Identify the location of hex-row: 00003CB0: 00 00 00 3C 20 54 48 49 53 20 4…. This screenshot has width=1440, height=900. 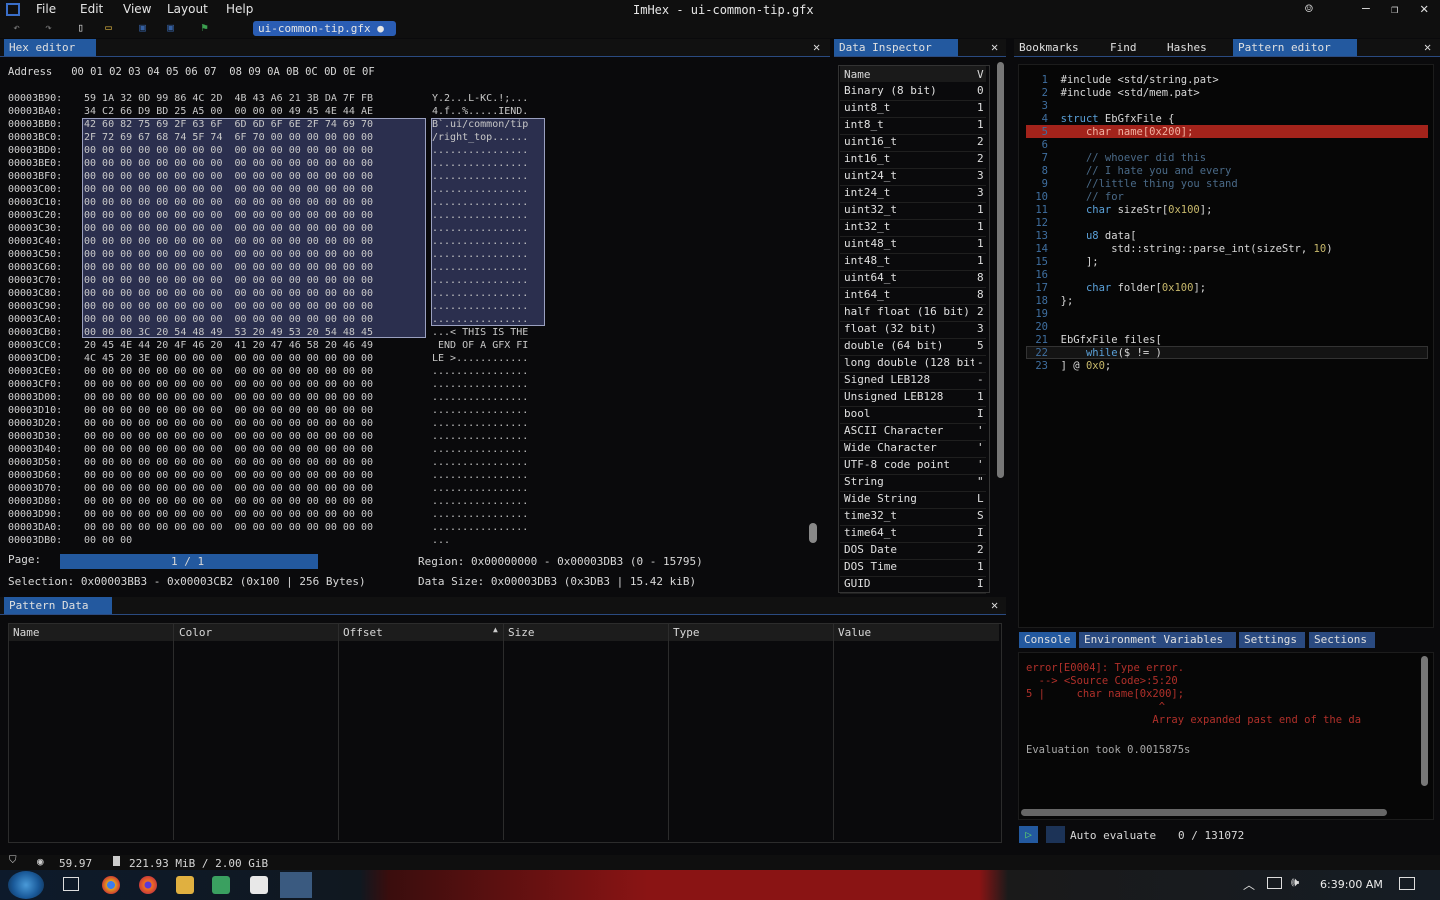
(268, 332).